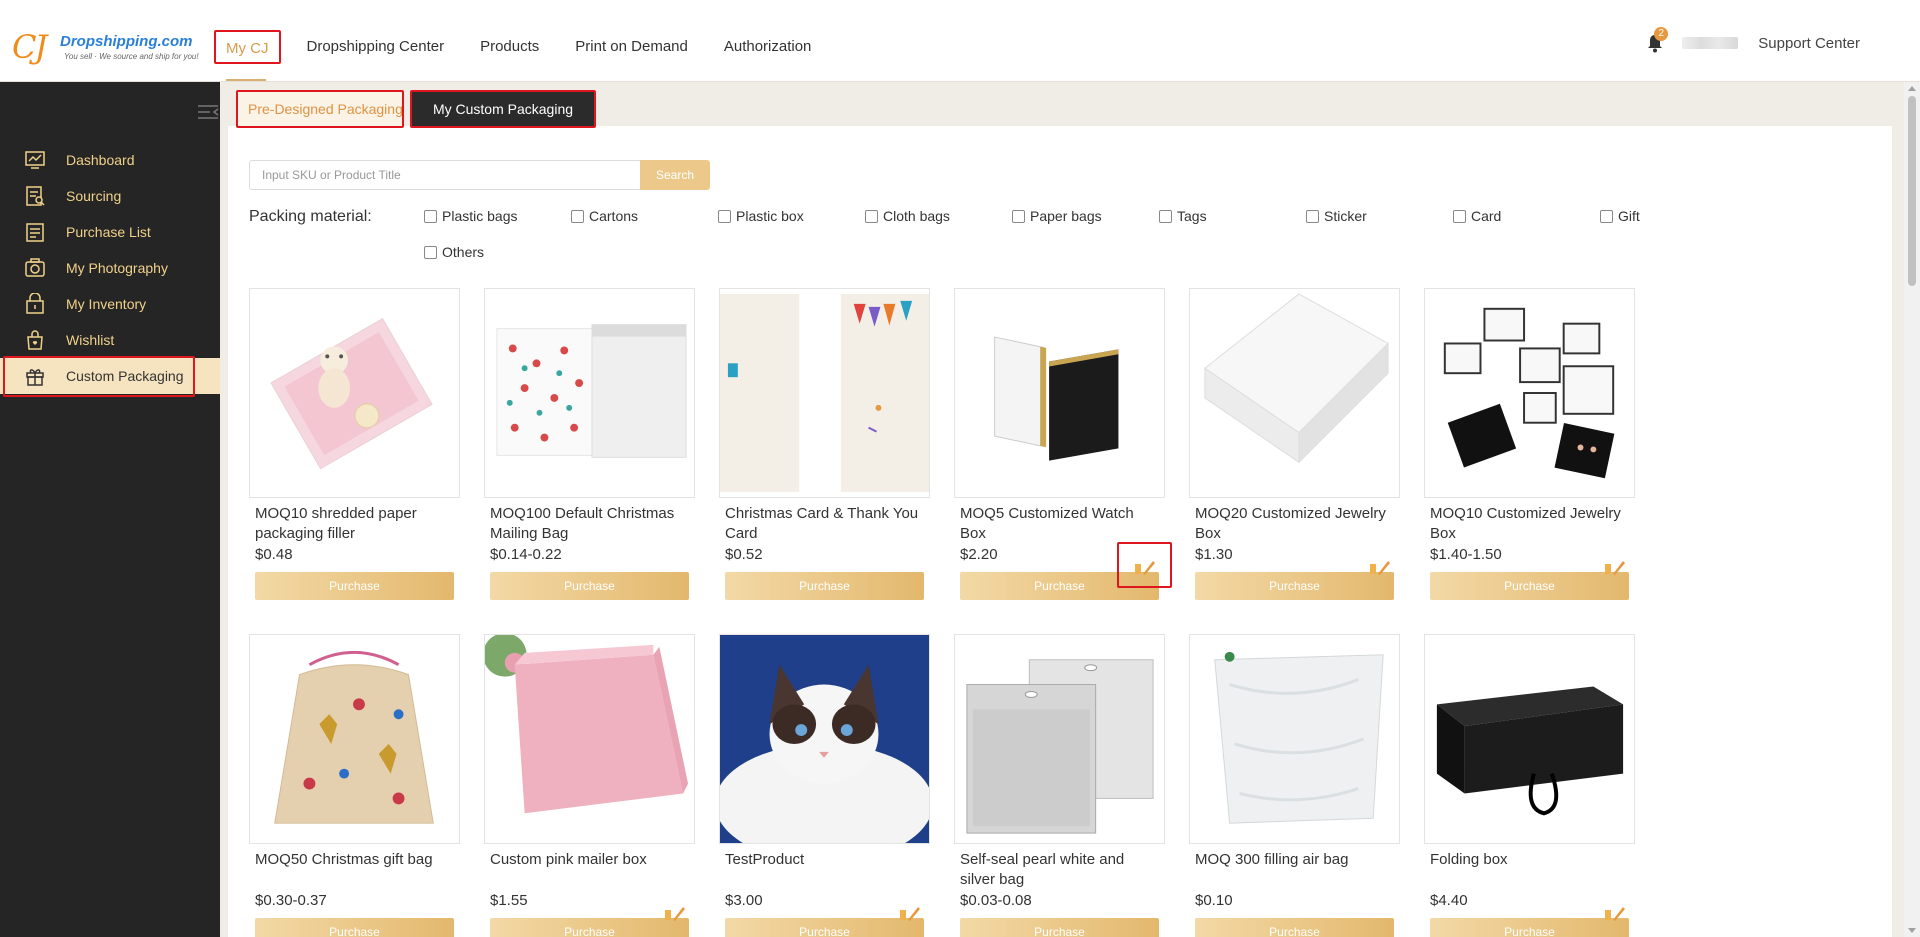 The width and height of the screenshot is (1920, 937). What do you see at coordinates (470, 216) in the screenshot?
I see `filter-plastic-bags: Plastic bags` at bounding box center [470, 216].